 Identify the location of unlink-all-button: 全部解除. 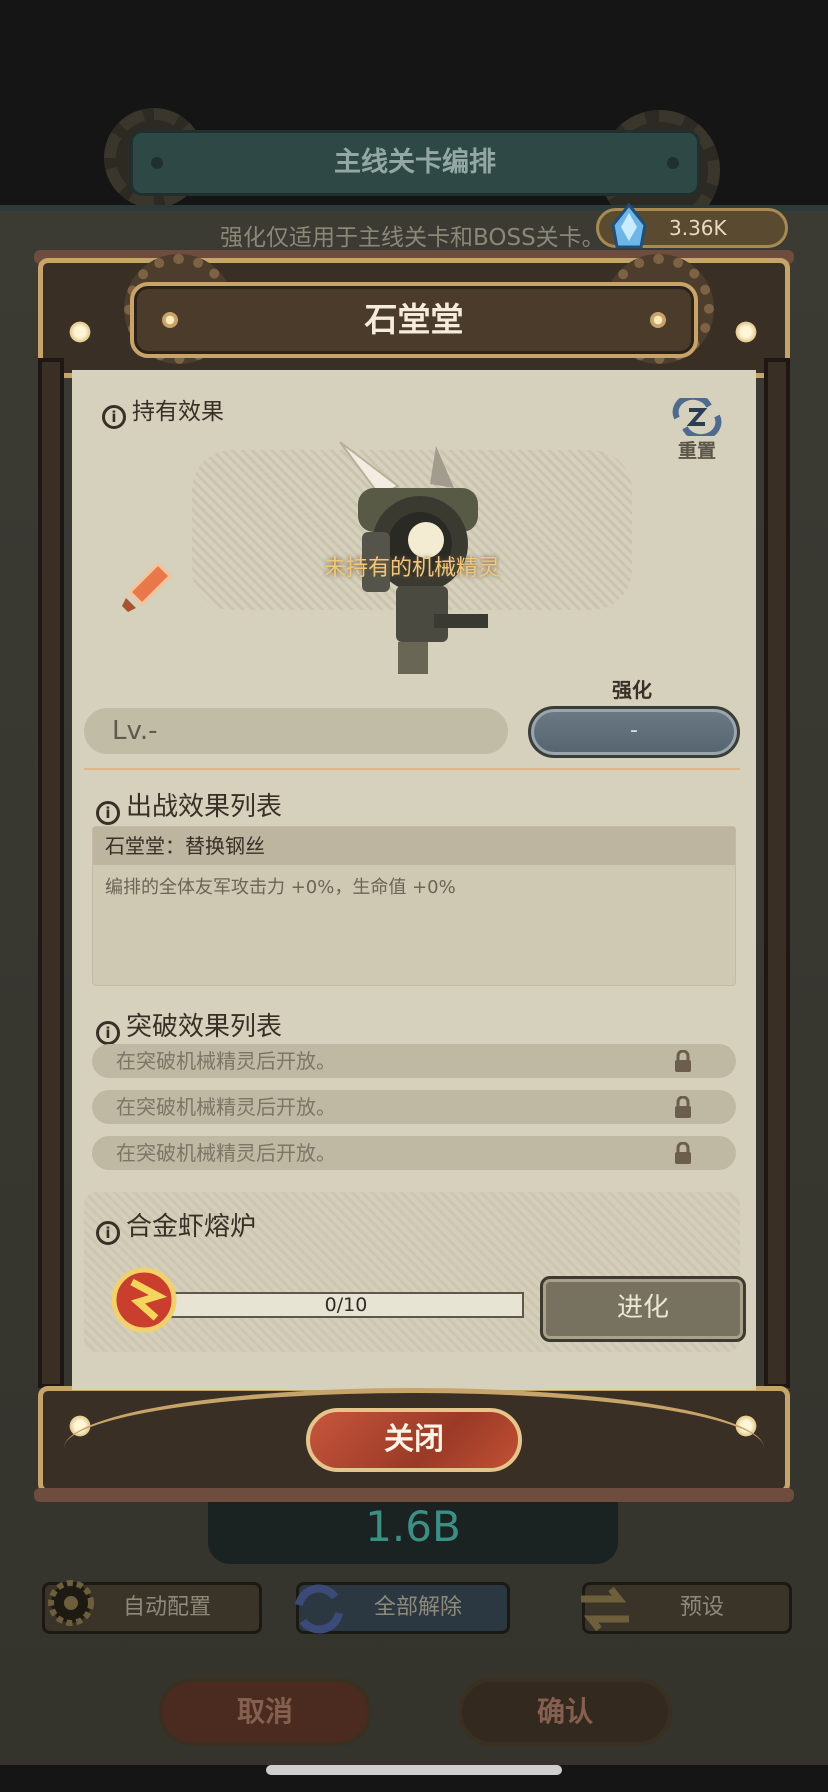
(402, 1608).